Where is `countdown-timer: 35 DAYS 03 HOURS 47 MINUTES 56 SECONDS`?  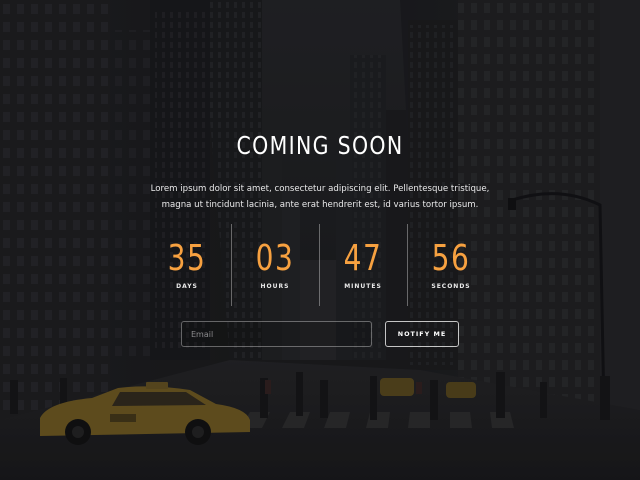
countdown-timer: 35 DAYS 03 HOURS 47 MINUTES 56 SECONDS is located at coordinates (320, 265).